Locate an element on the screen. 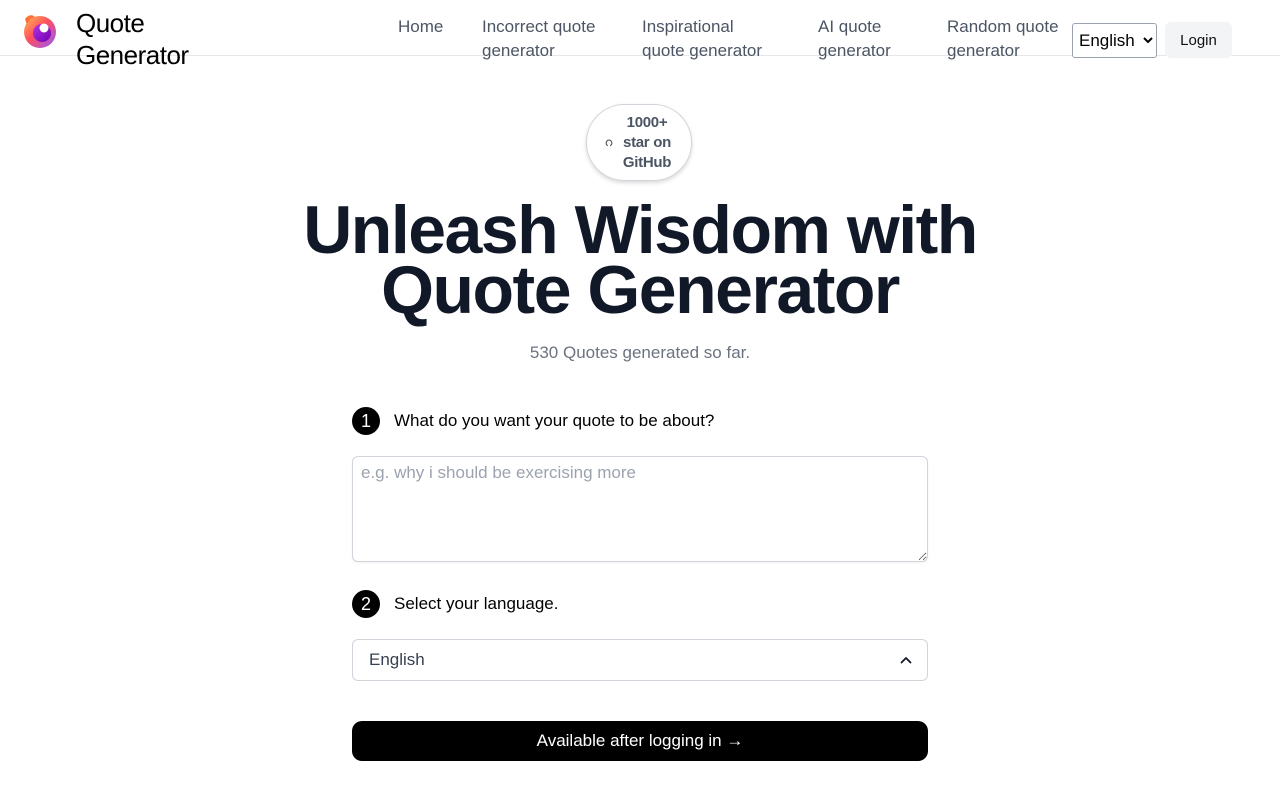 This screenshot has width=1280, height=800. quote-topic-input is located at coordinates (640, 509).